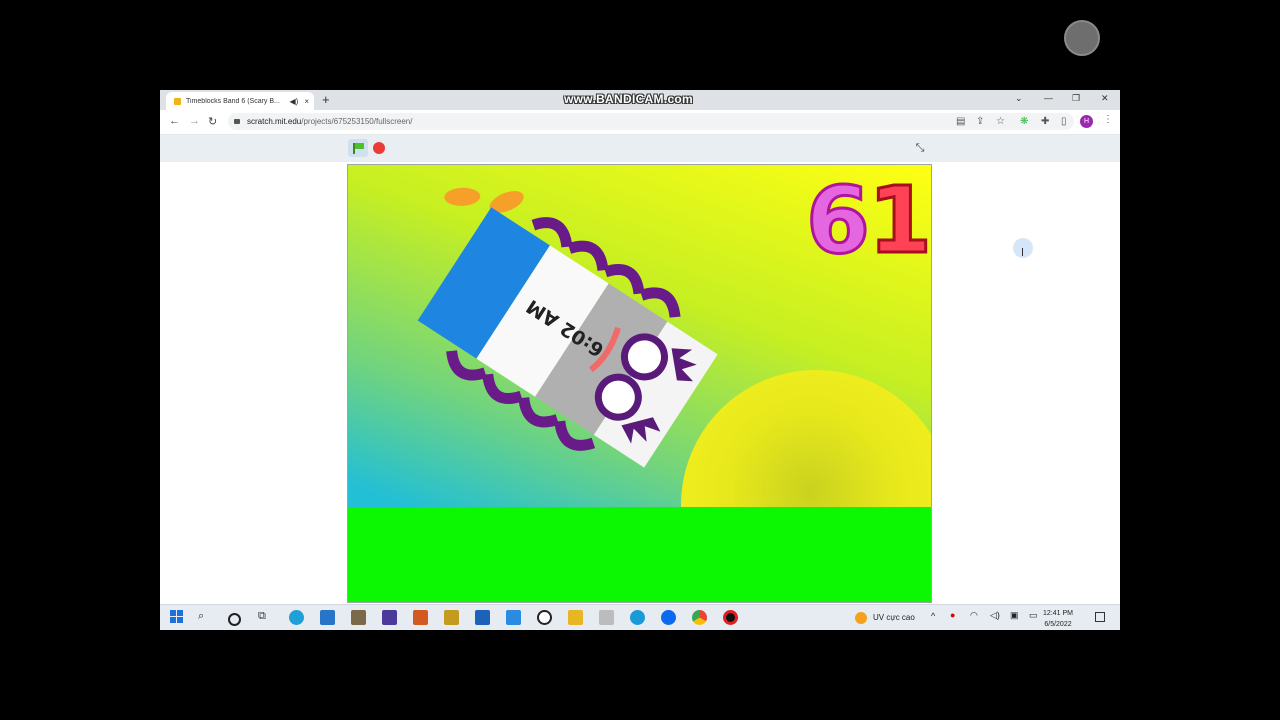  I want to click on share-icon: ⇪, so click(980, 121).